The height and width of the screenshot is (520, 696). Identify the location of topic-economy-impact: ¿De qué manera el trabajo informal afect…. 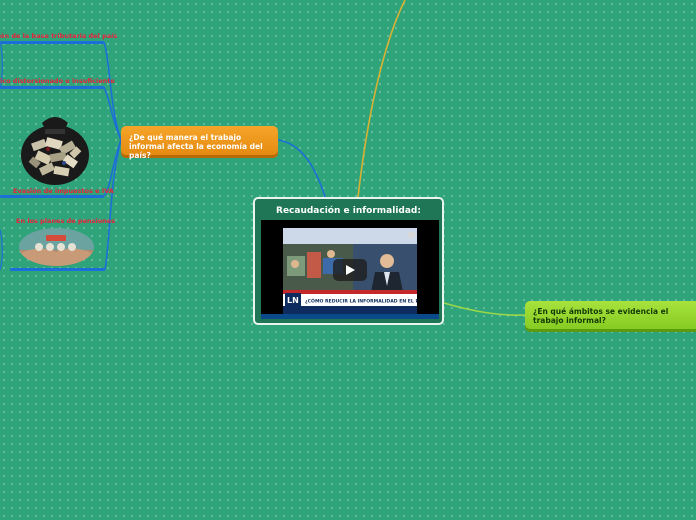
(199, 143).